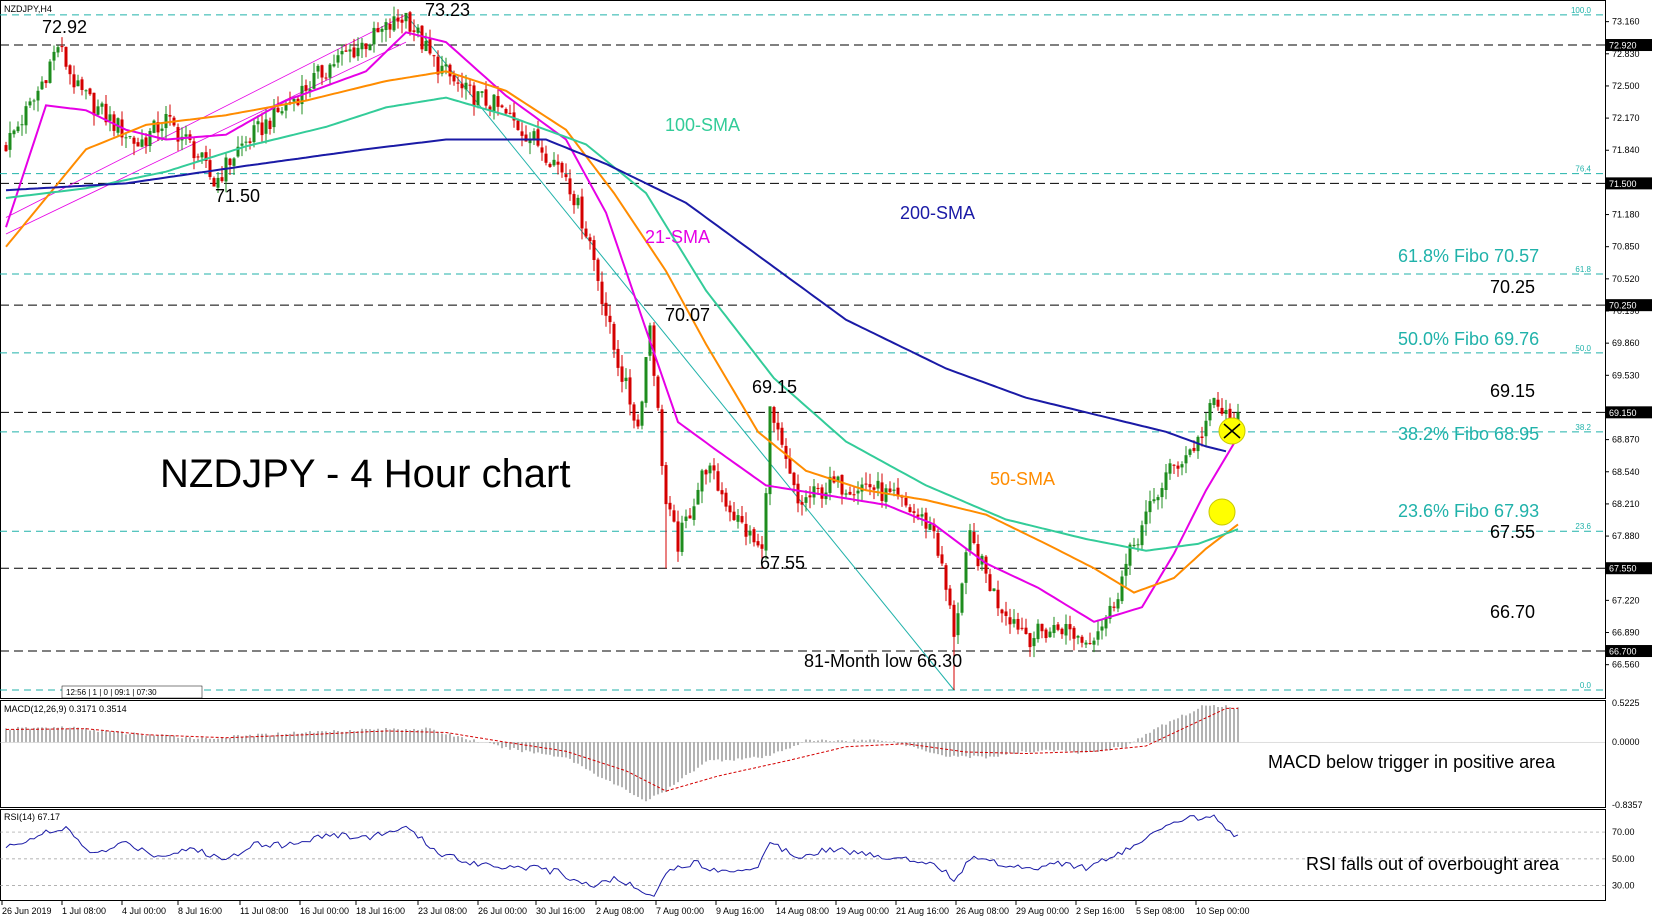 The width and height of the screenshot is (1673, 919). Describe the element at coordinates (680, 911) in the screenshot. I see `x-tick-label: 7 Aug 00:00` at that location.